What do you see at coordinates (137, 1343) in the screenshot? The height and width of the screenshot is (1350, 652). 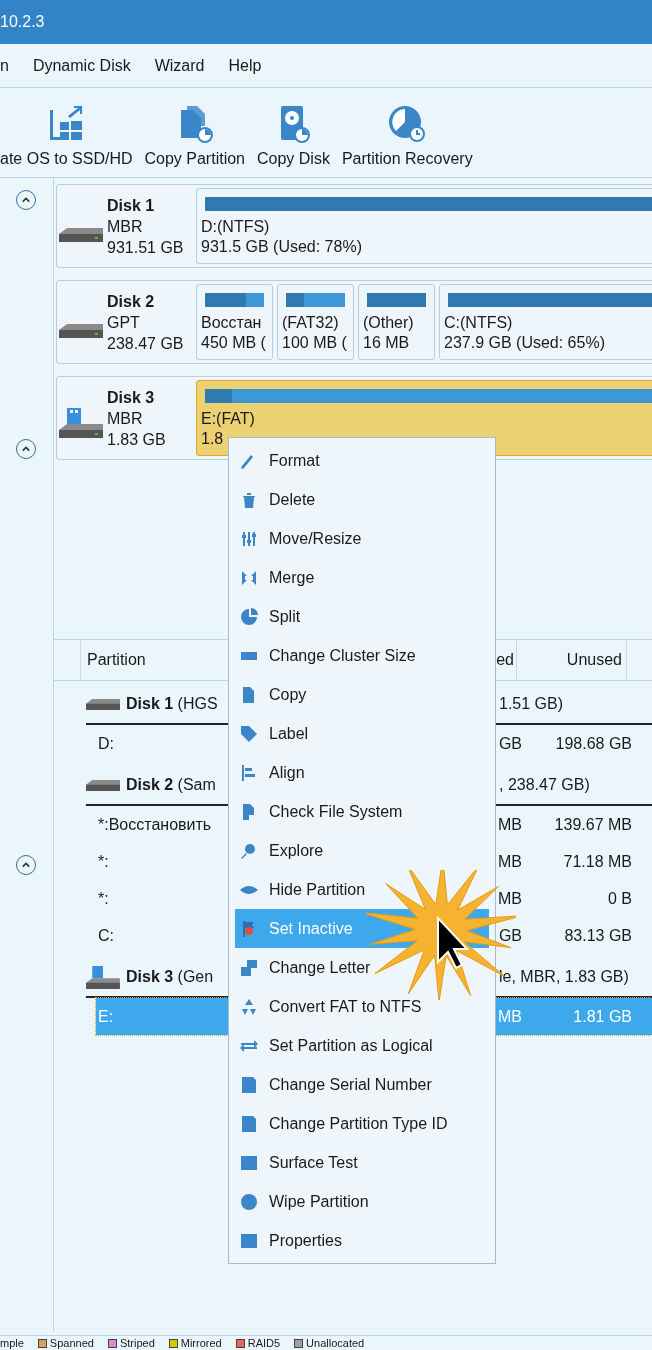 I see `legend-label: Striped` at bounding box center [137, 1343].